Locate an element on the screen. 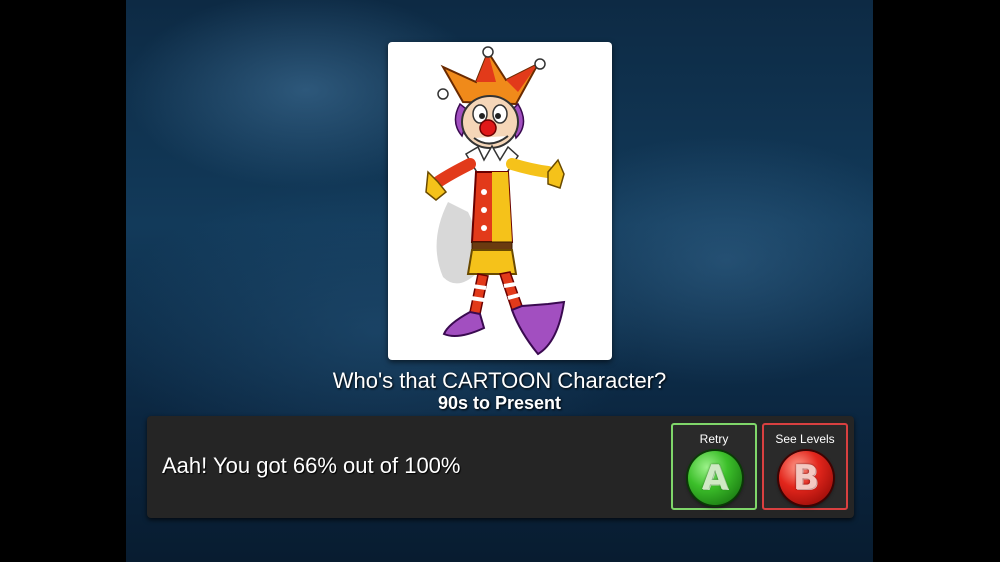 The width and height of the screenshot is (1000, 562). see-levels-label: See Levels is located at coordinates (805, 439).